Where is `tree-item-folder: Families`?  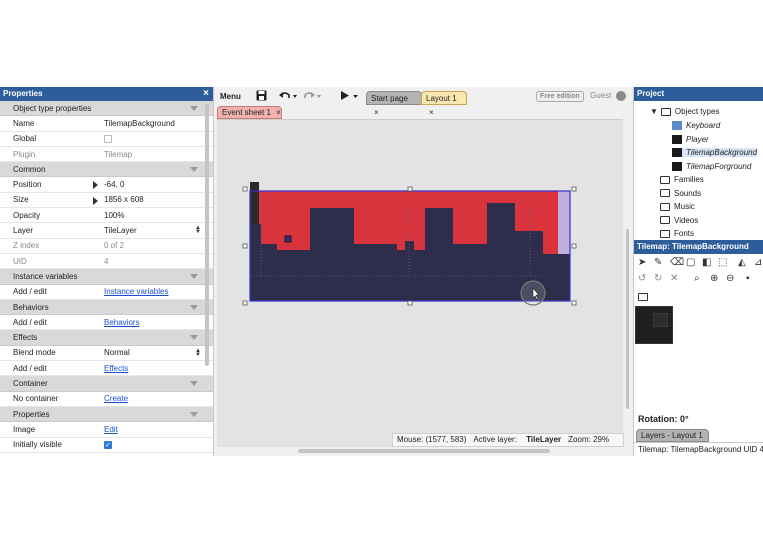 tree-item-folder: Families is located at coordinates (682, 179).